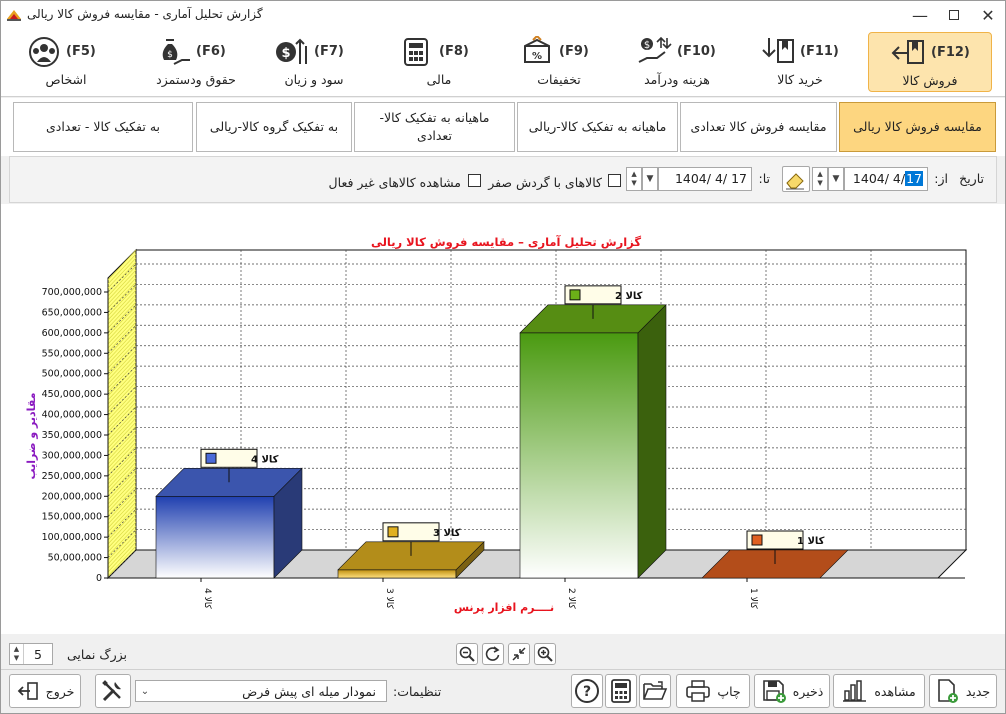  I want to click on tab-label: اشخاص, so click(66, 79).